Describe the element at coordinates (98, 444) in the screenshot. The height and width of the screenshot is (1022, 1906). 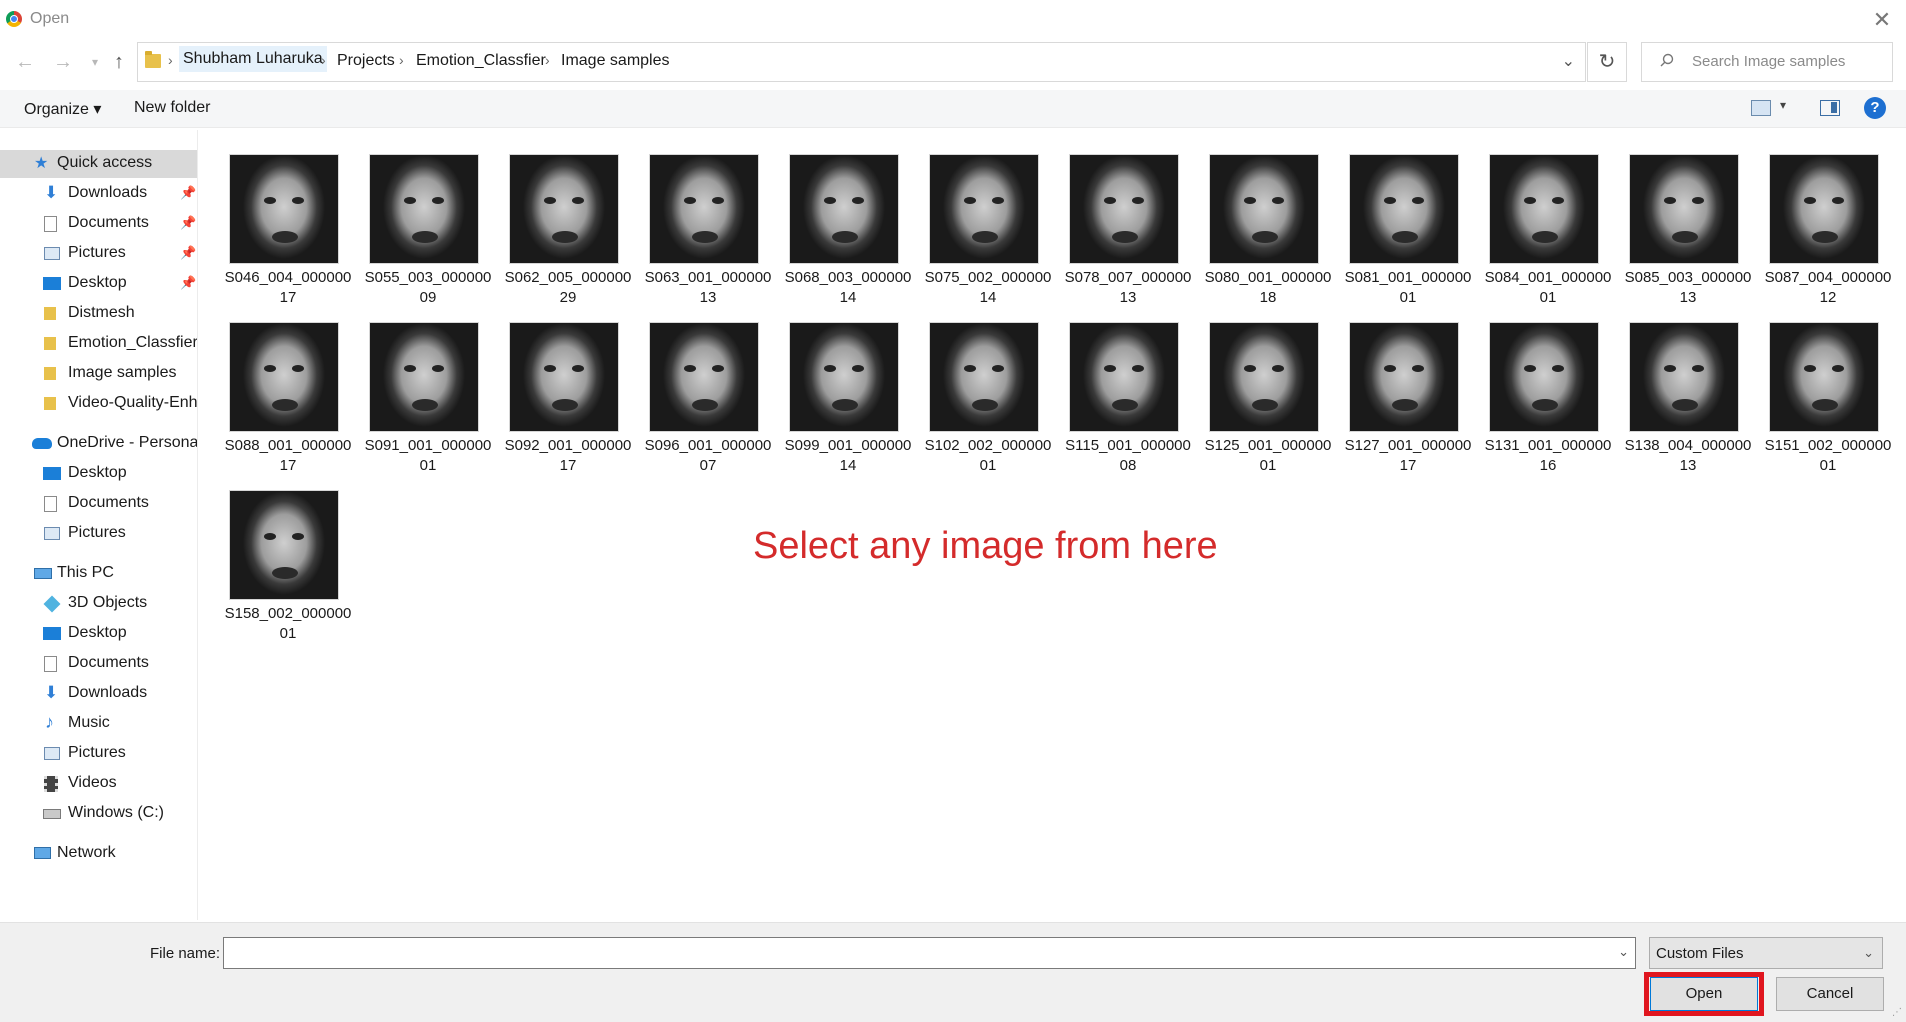
I see `sidebar-item-onedrive: OneDrive - Personal` at that location.